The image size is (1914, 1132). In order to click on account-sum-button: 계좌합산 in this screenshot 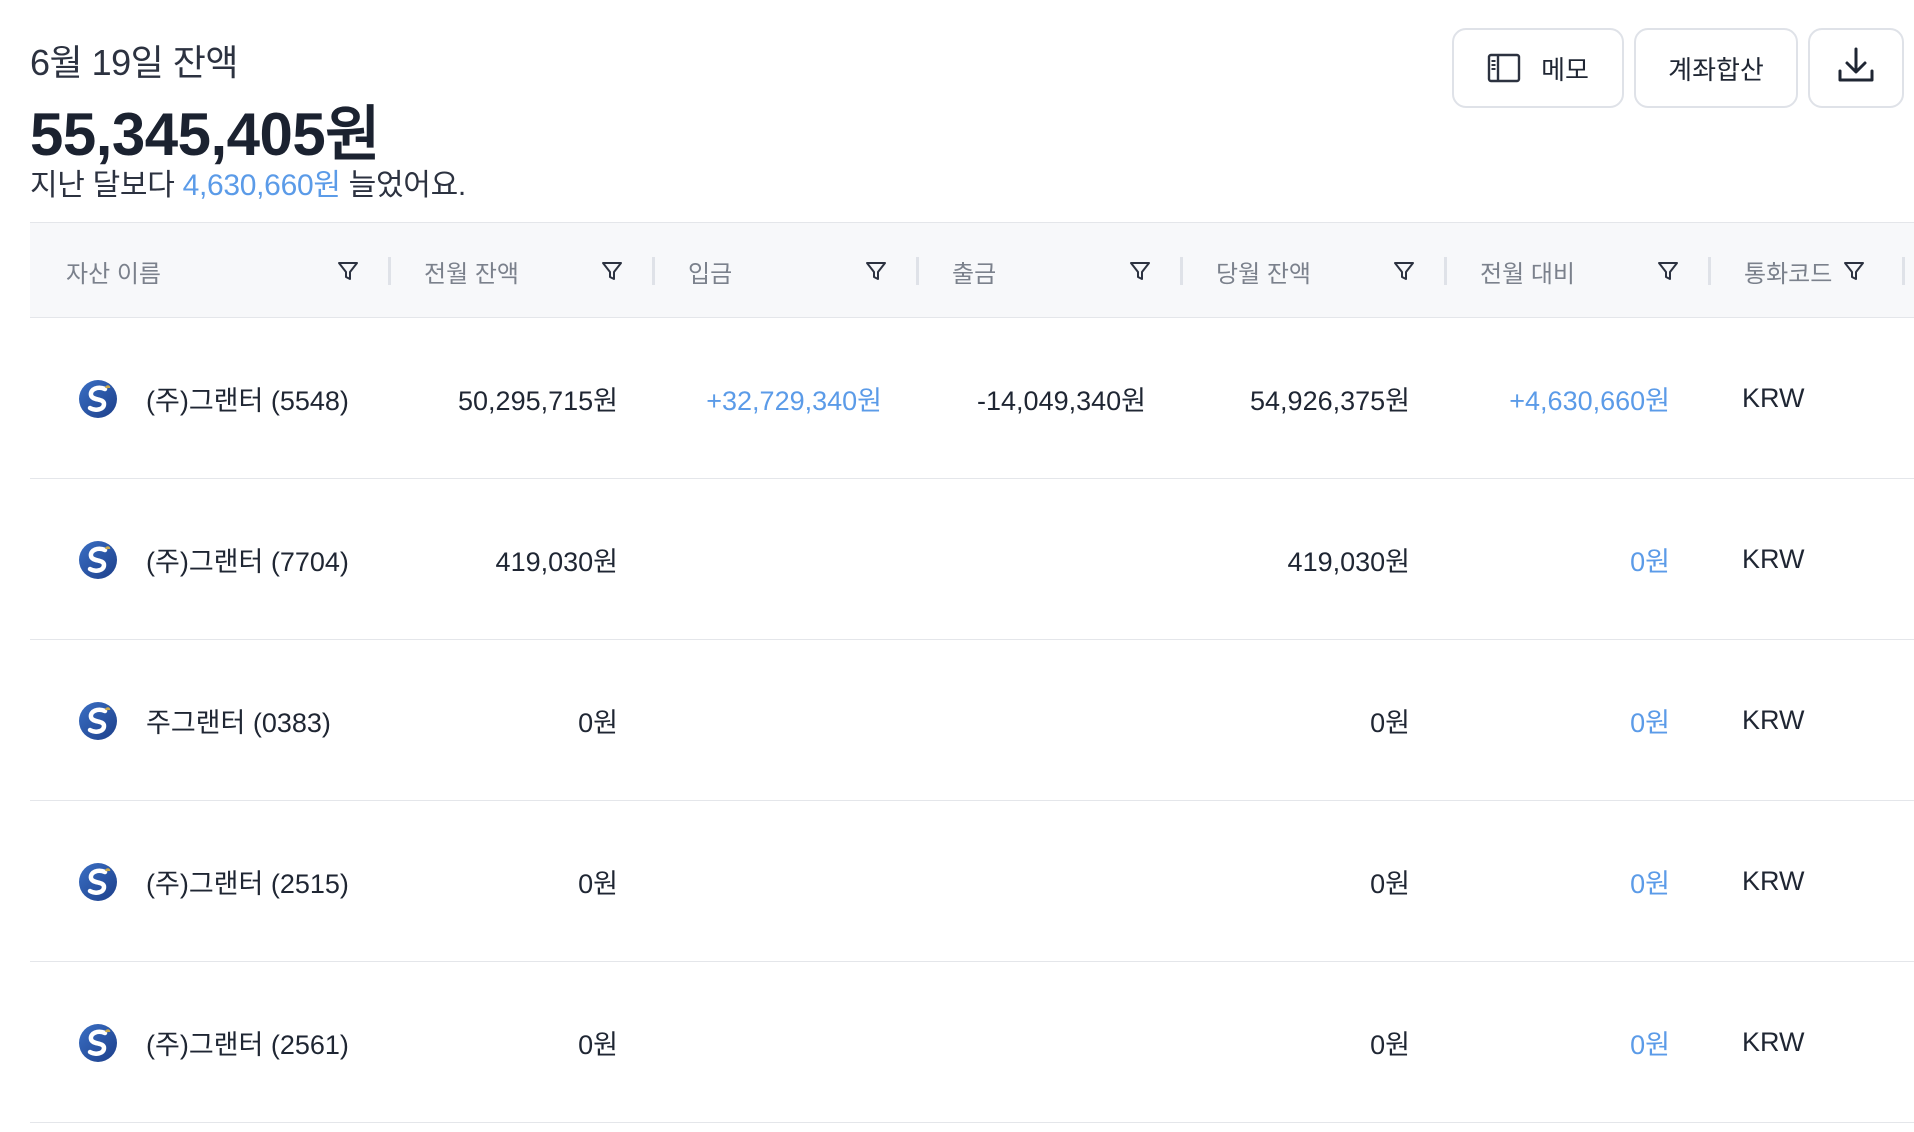, I will do `click(1716, 68)`.